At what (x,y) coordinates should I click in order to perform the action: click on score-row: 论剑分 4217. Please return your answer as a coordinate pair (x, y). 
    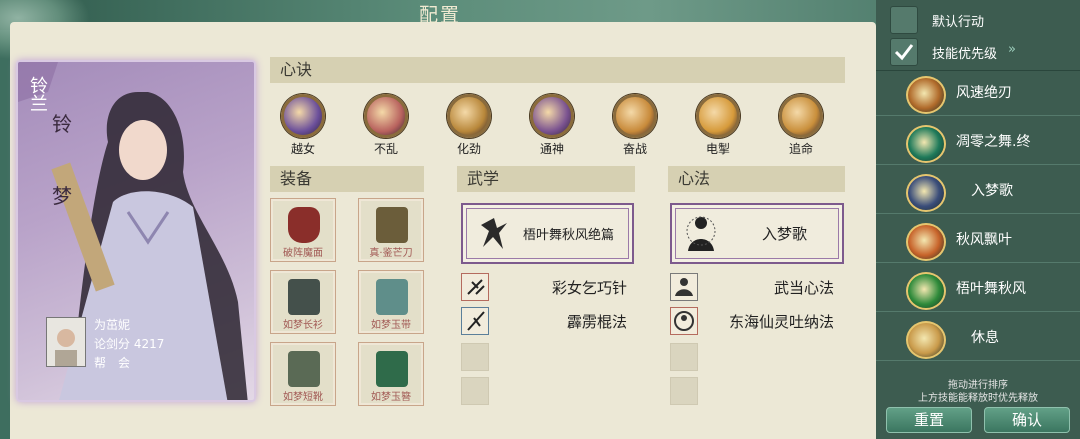
    Looking at the image, I should click on (129, 343).